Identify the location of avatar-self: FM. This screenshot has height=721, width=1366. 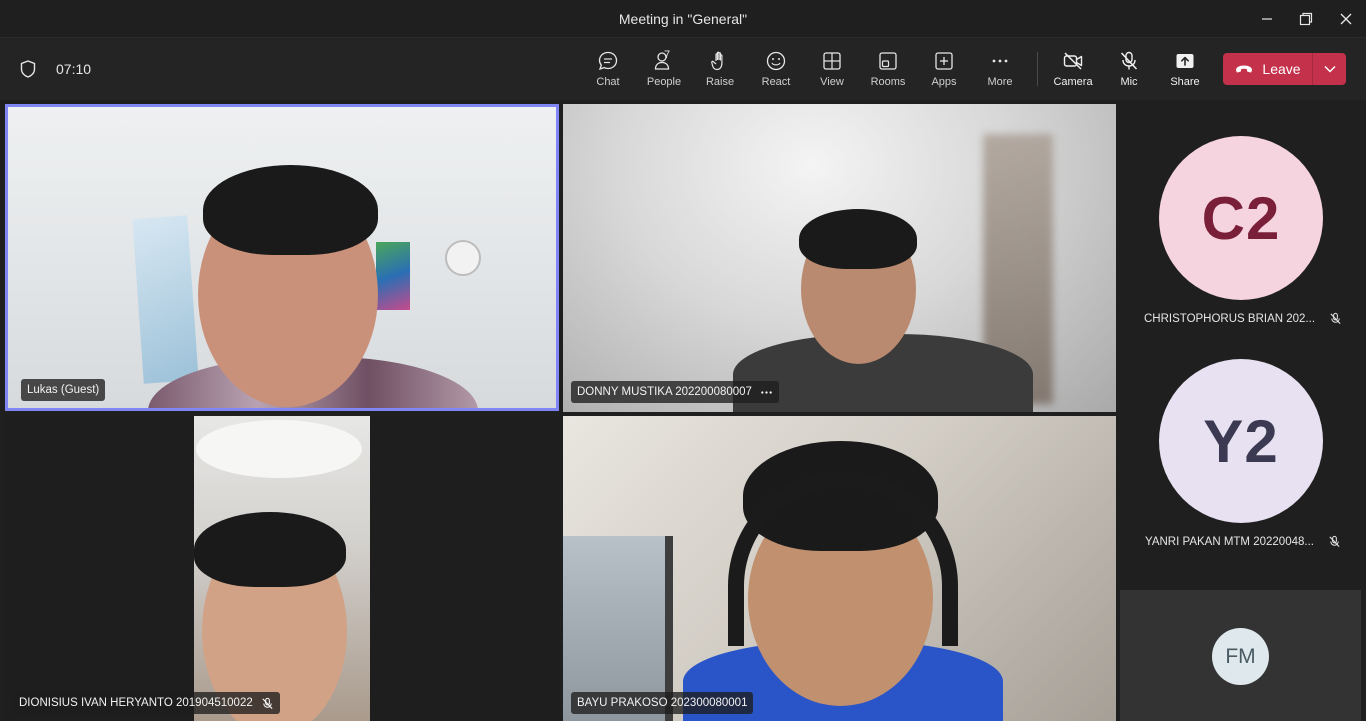
(1240, 656).